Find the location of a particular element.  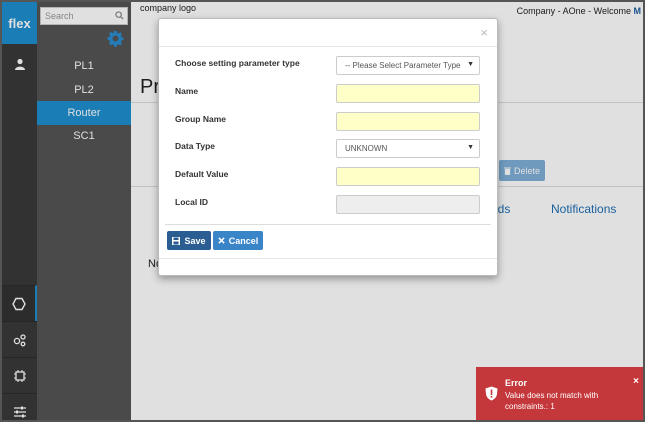

save-label: Save is located at coordinates (195, 240).